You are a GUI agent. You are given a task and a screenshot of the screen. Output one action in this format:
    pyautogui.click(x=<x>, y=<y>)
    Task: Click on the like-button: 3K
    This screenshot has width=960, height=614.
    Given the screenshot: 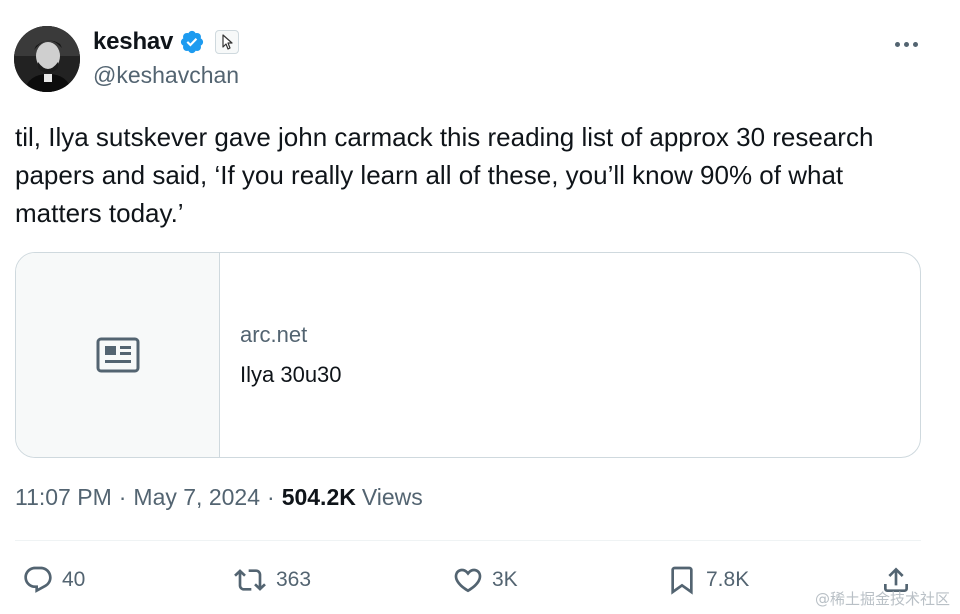 What is the action you would take?
    pyautogui.click(x=485, y=580)
    